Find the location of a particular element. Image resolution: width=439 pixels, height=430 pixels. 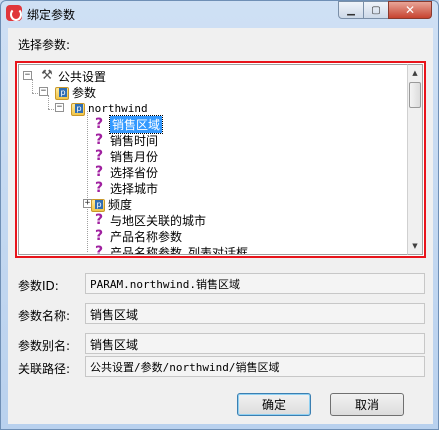

tree-item-select-province: ? 选择省份 is located at coordinates (124, 172).